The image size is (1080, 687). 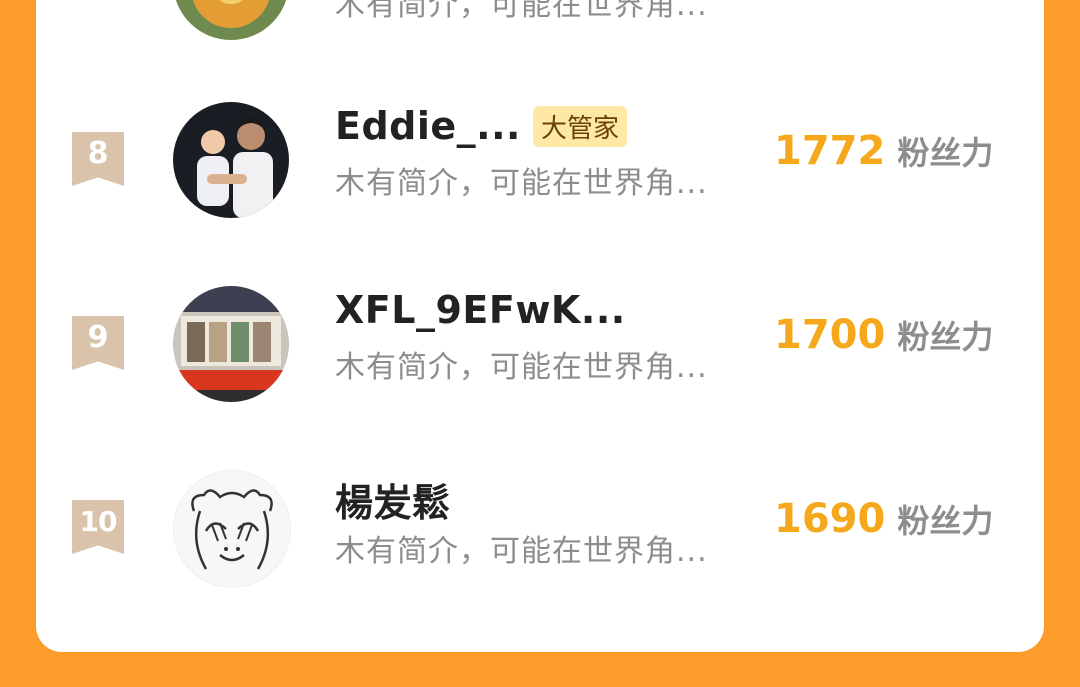 I want to click on fan-score: 1772 粉丝力, so click(x=883, y=151).